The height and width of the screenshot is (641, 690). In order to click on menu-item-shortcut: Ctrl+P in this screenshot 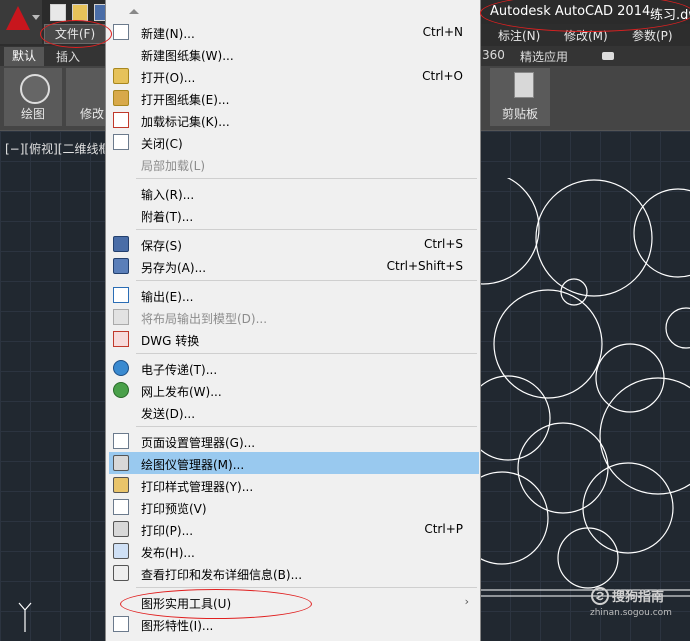, I will do `click(443, 529)`.